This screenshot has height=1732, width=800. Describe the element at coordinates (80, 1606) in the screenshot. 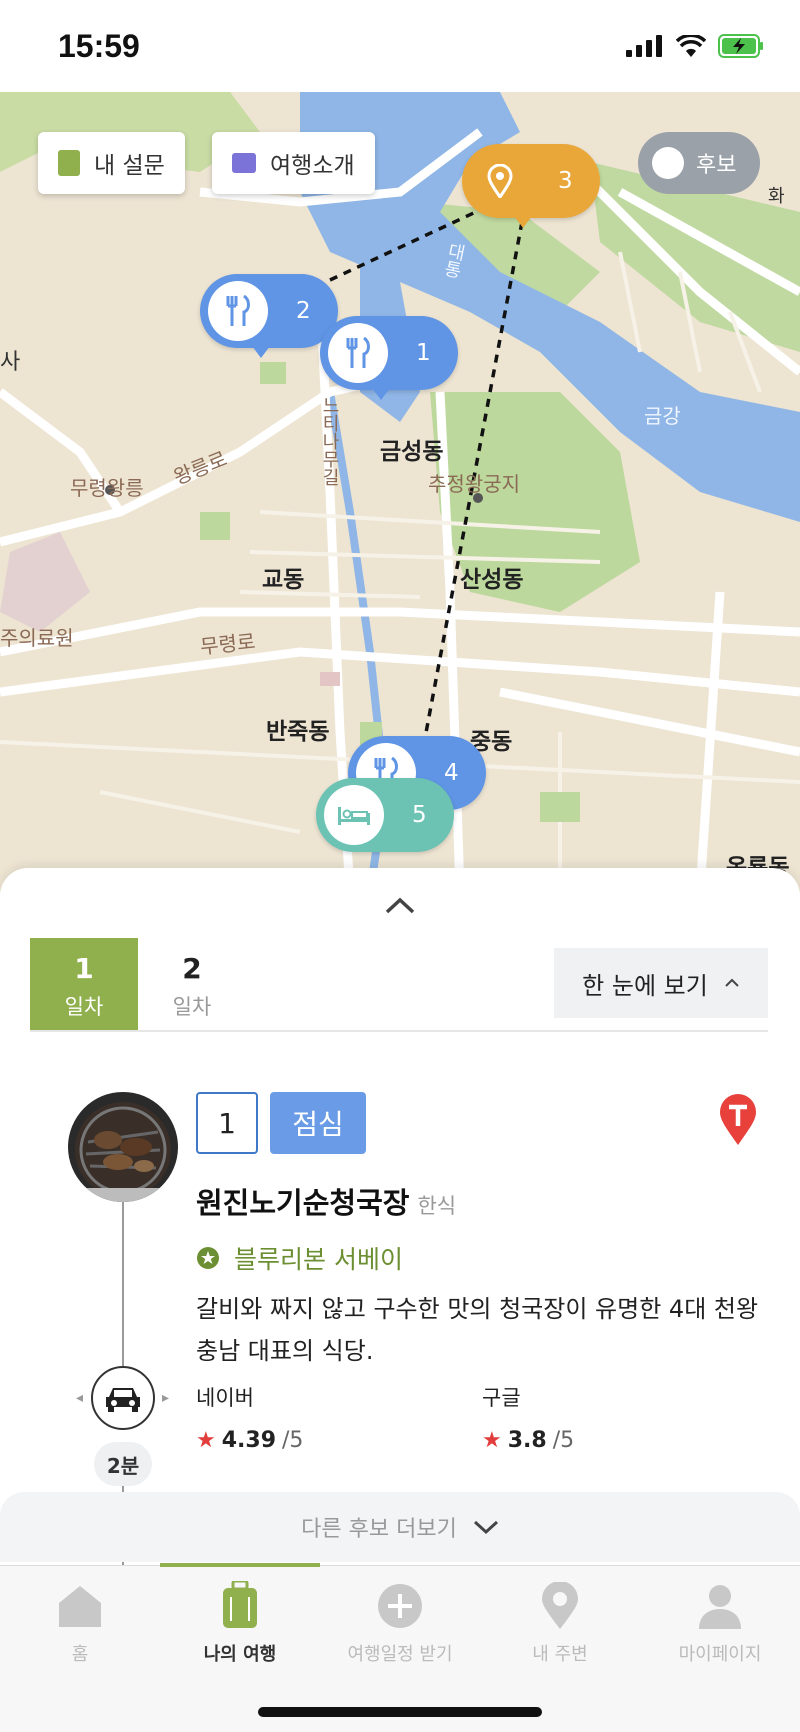

I see `home-icon` at that location.